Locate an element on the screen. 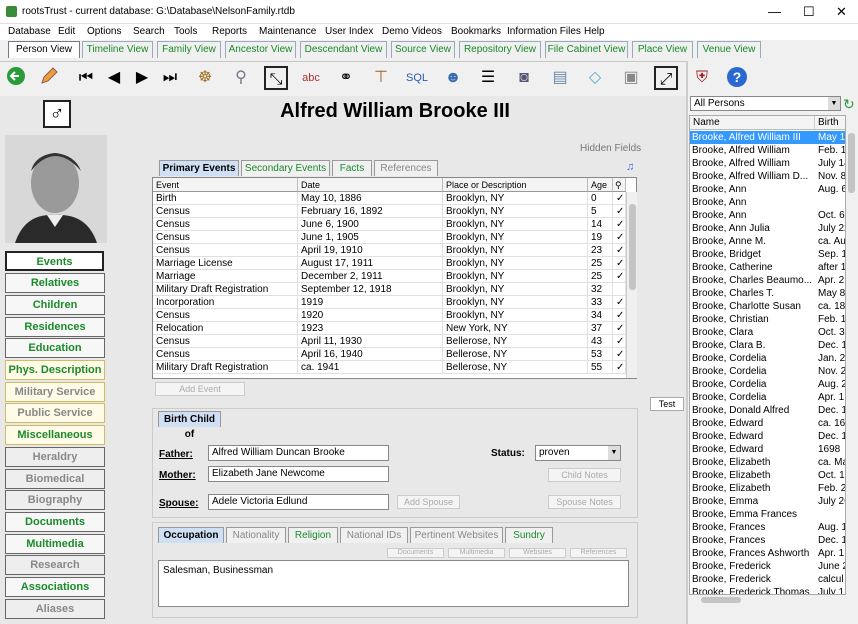 Image resolution: width=858 pixels, height=624 pixels. binoculars-icon: ⚭ is located at coordinates (346, 78).